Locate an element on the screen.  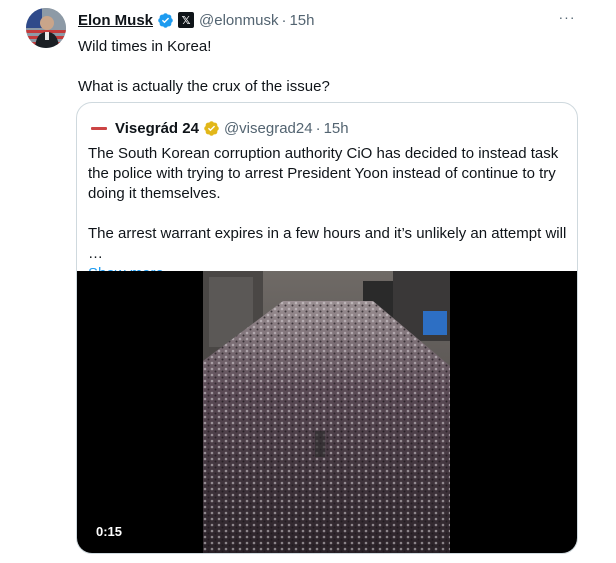
avatar-image is located at coordinates (46, 28).